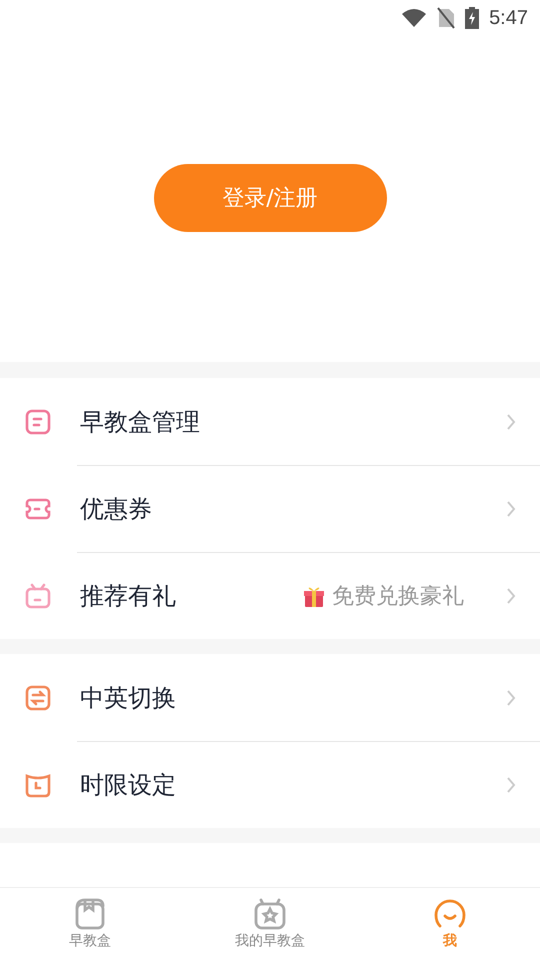 The image size is (540, 960). What do you see at coordinates (414, 18) in the screenshot?
I see `wifi-icon` at bounding box center [414, 18].